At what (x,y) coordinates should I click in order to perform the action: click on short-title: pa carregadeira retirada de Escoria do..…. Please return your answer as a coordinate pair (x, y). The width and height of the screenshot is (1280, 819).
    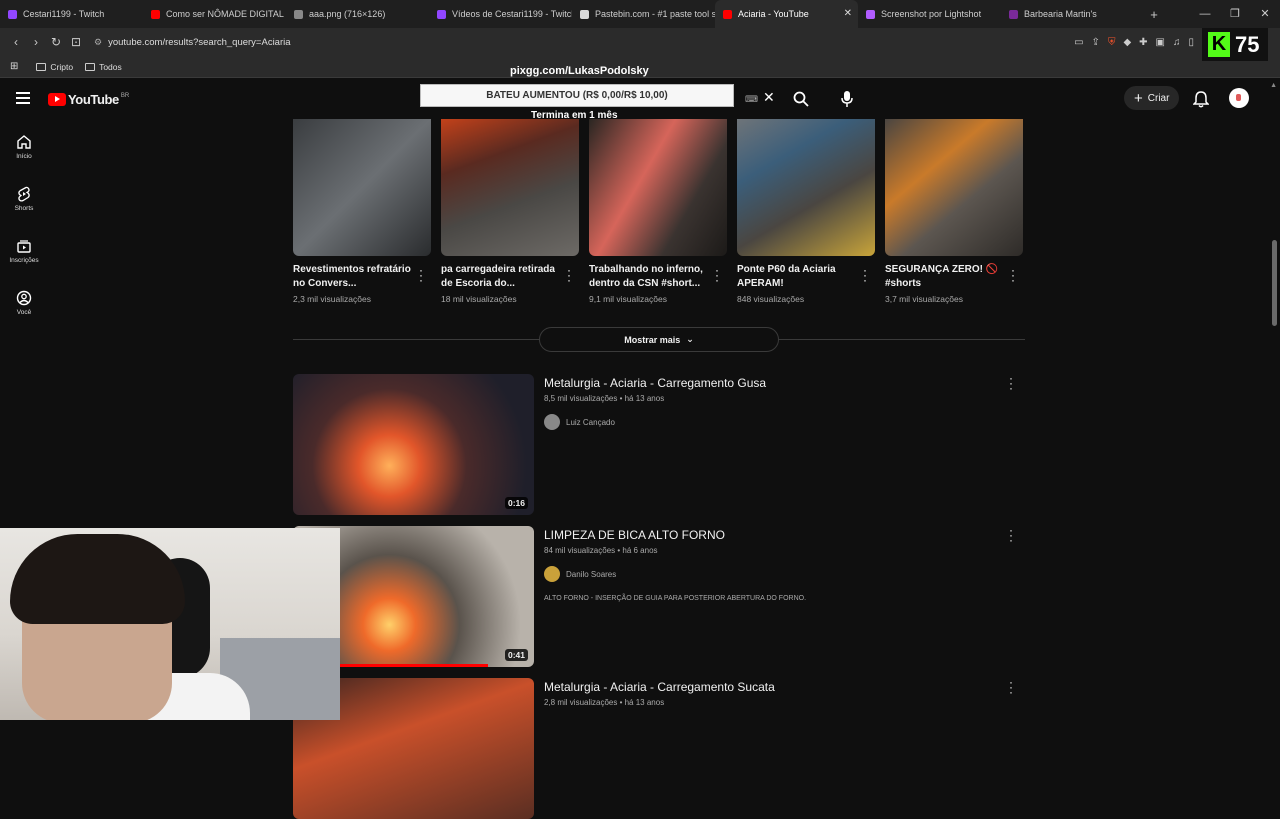
    Looking at the image, I should click on (500, 277).